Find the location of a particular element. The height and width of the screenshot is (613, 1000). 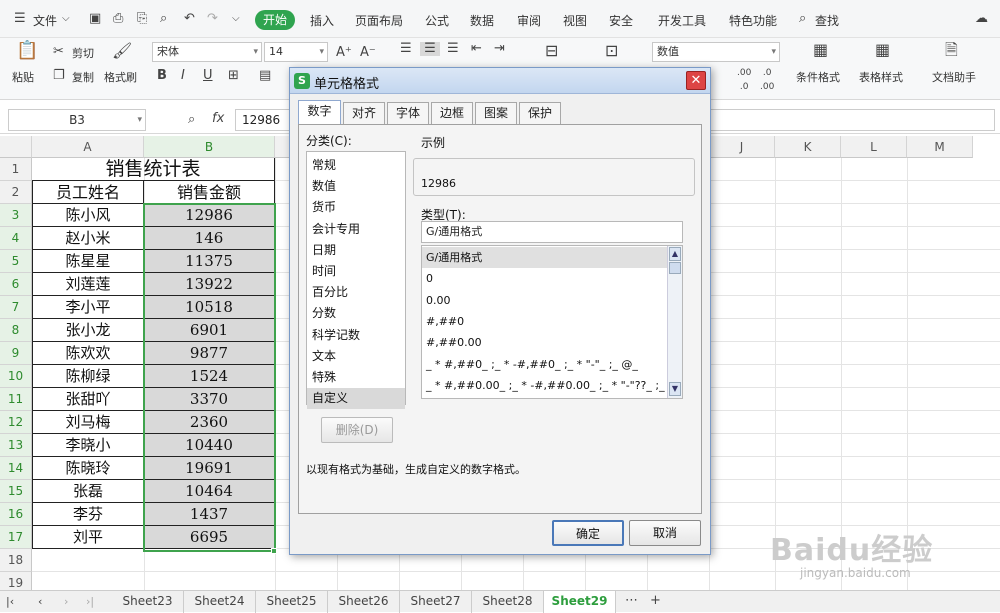

next-sheet-icon: › is located at coordinates (66, 602).